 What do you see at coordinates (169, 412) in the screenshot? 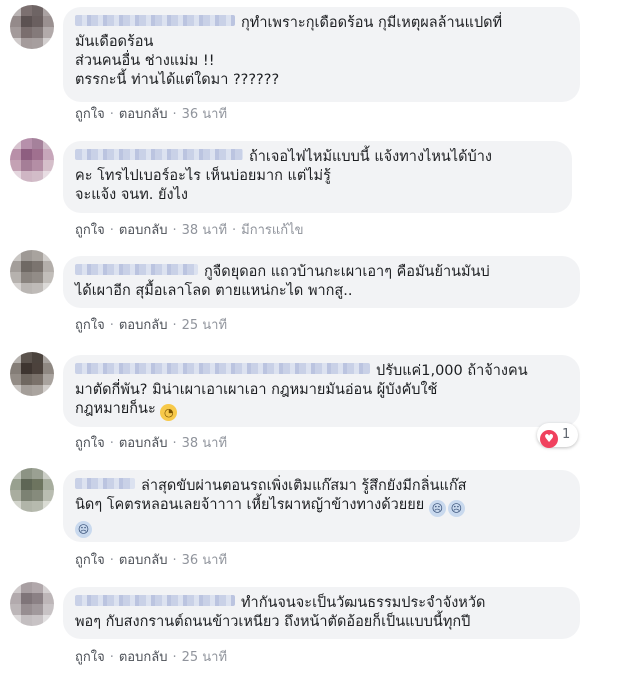
I see `eye-roll-emoji-icon: ◔` at bounding box center [169, 412].